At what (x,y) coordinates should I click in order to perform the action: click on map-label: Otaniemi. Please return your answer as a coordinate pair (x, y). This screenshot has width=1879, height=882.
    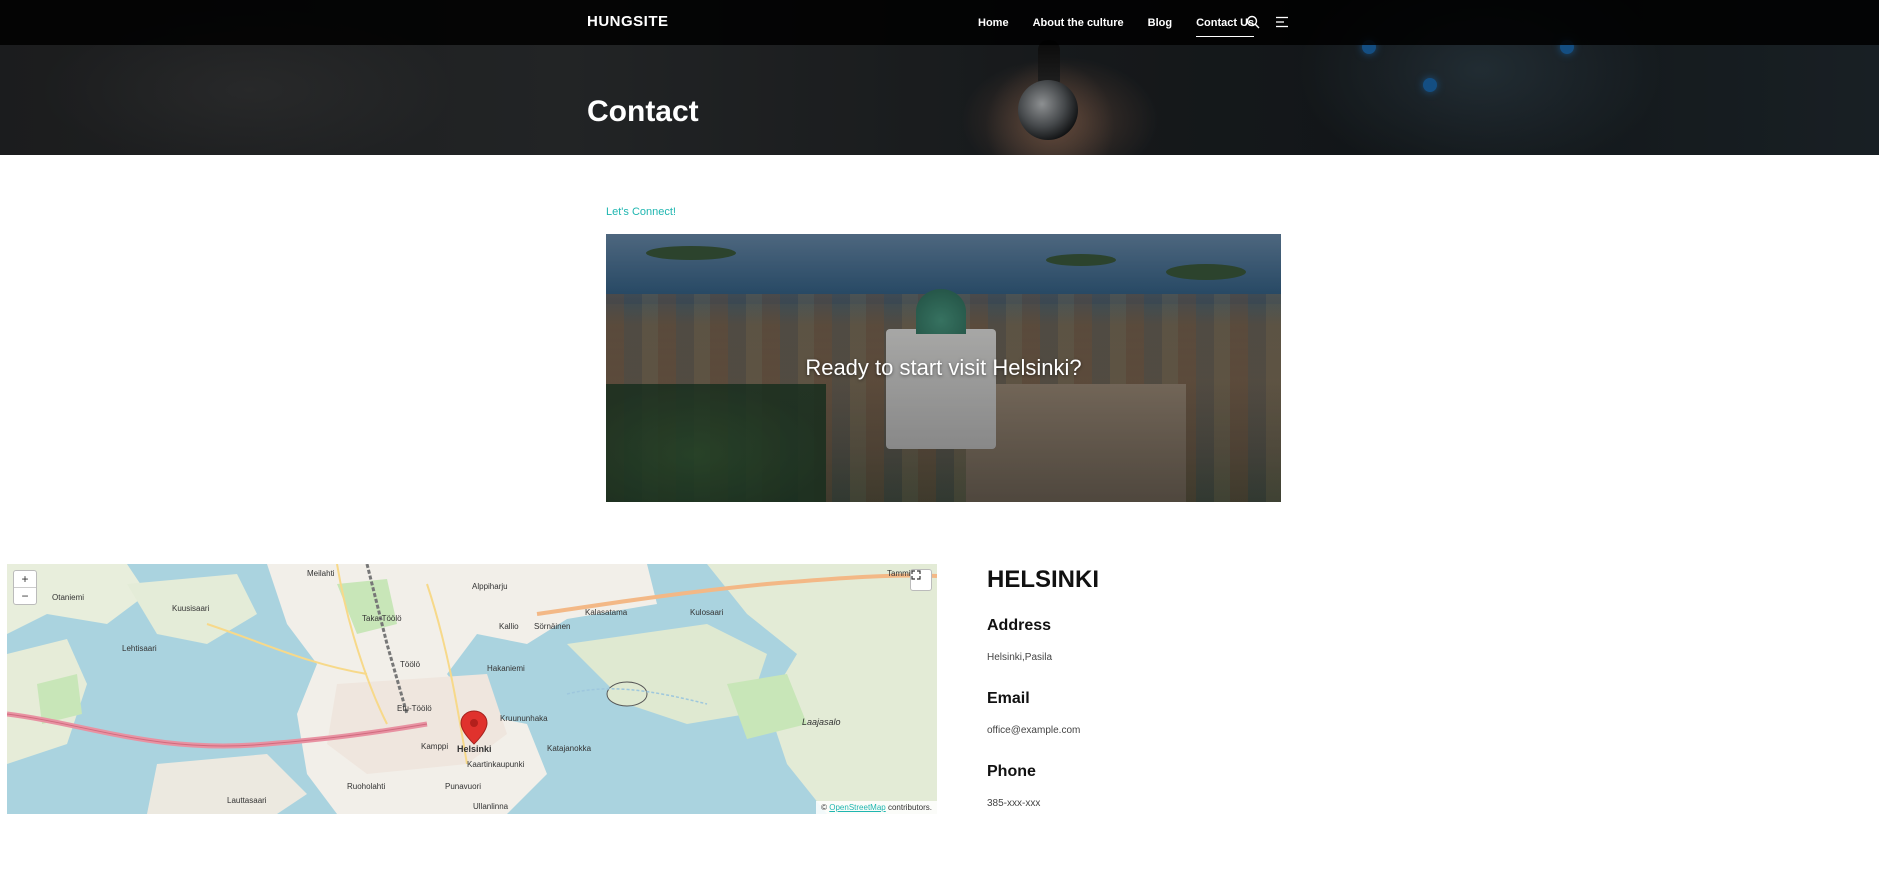
    Looking at the image, I should click on (68, 597).